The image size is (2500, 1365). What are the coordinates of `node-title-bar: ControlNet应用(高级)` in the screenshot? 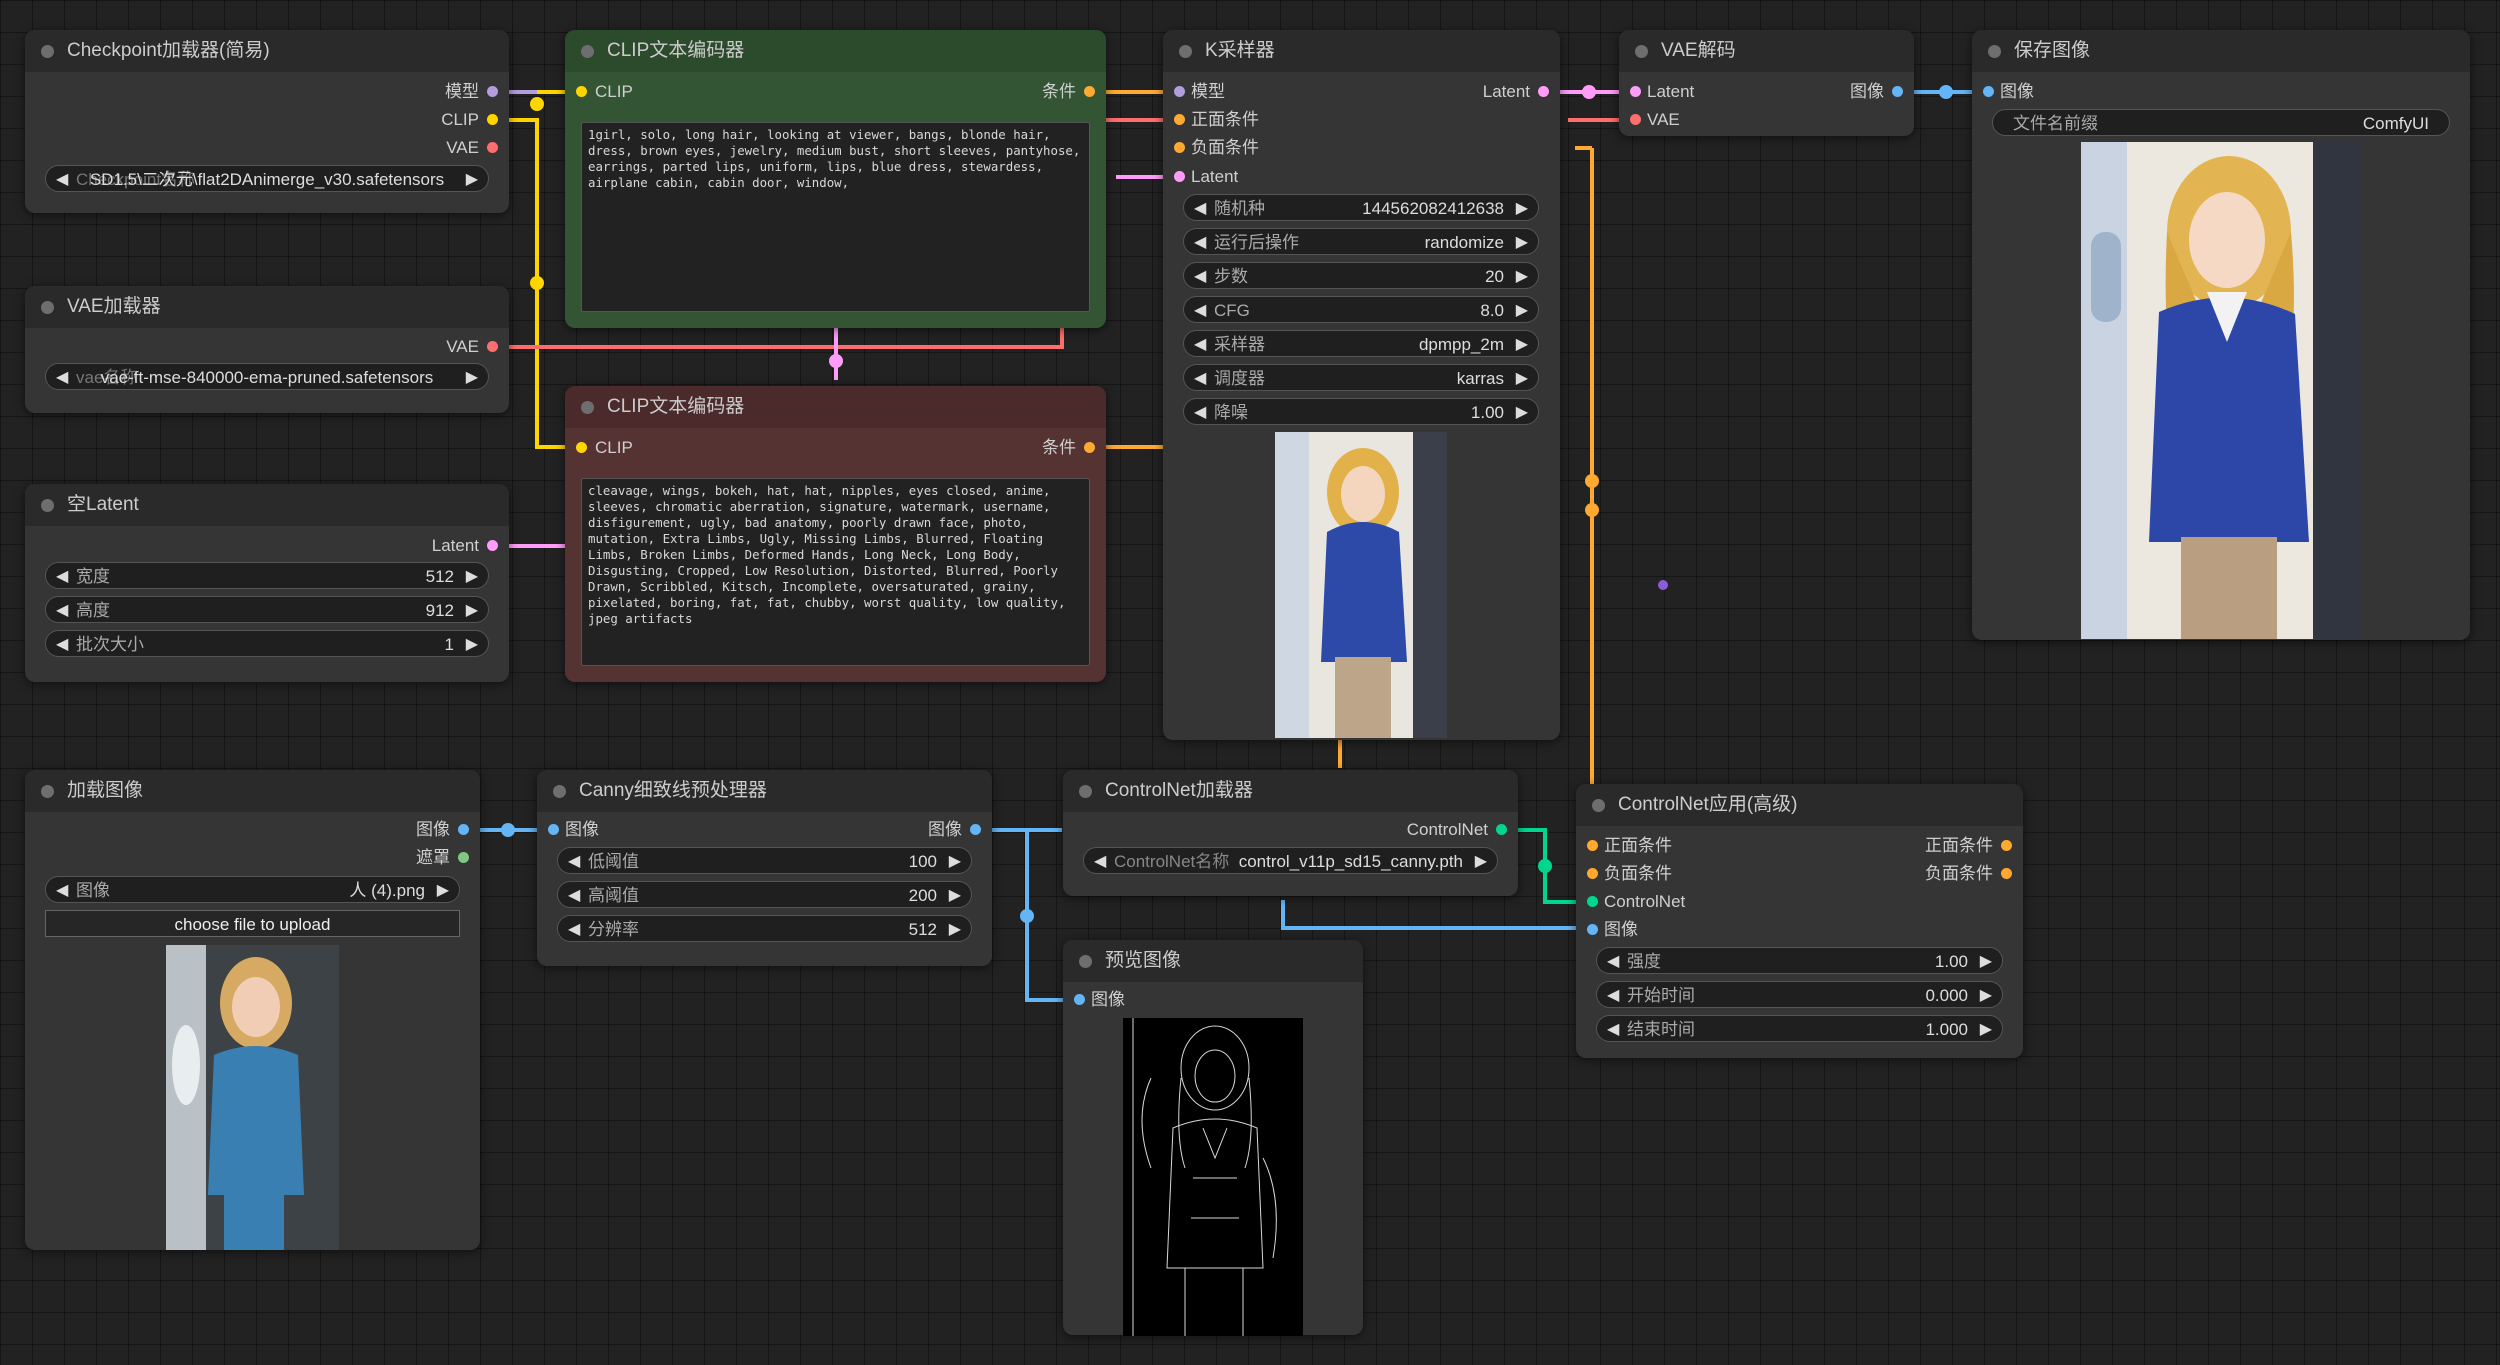 It's located at (1799, 805).